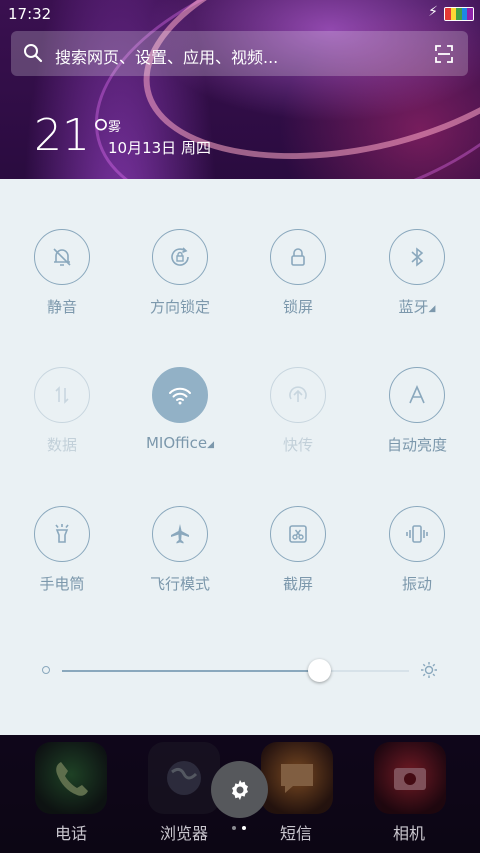  I want to click on tile-rotation-lock: 方向锁定, so click(180, 273).